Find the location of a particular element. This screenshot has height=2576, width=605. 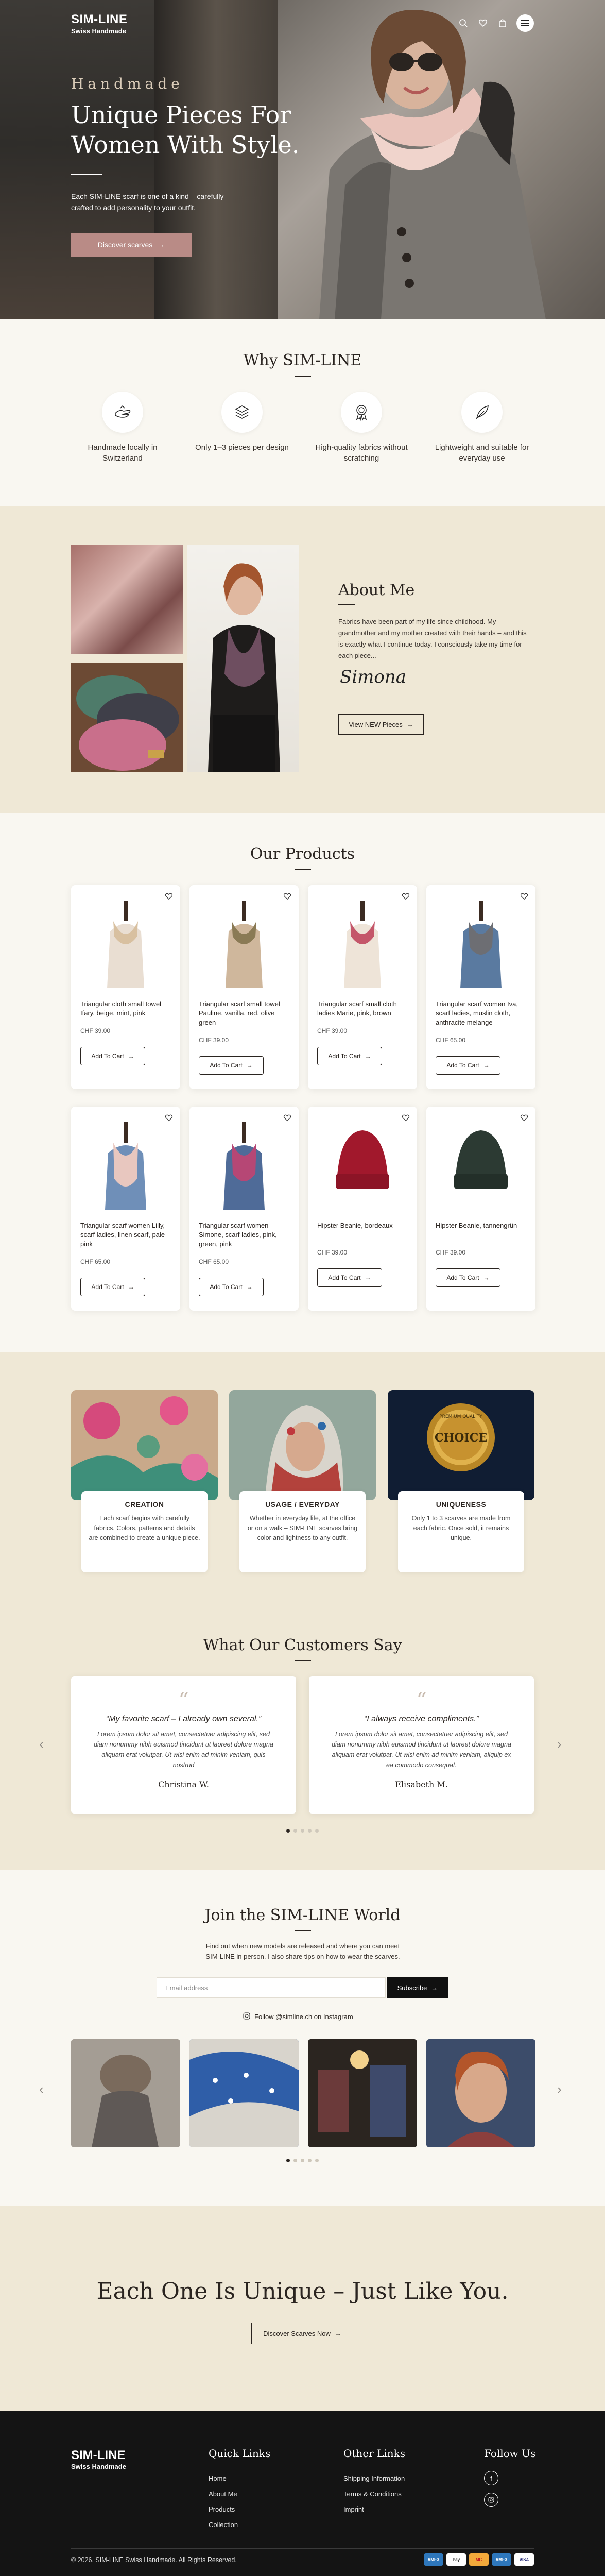

footer-follow: Follow Us f is located at coordinates (509, 2477).